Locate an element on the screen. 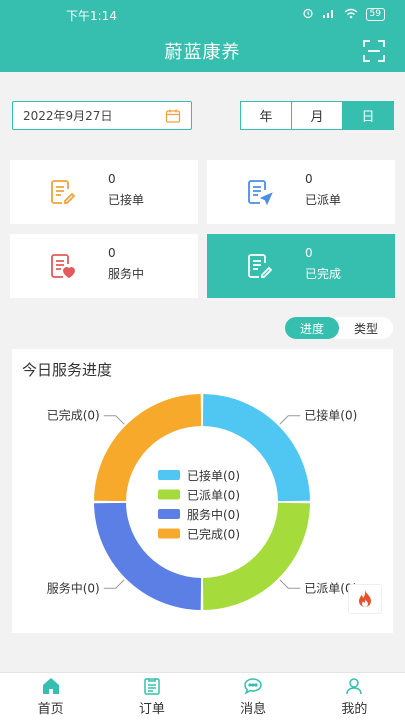 The width and height of the screenshot is (405, 720). legend-swatch-accepted is located at coordinates (169, 475).